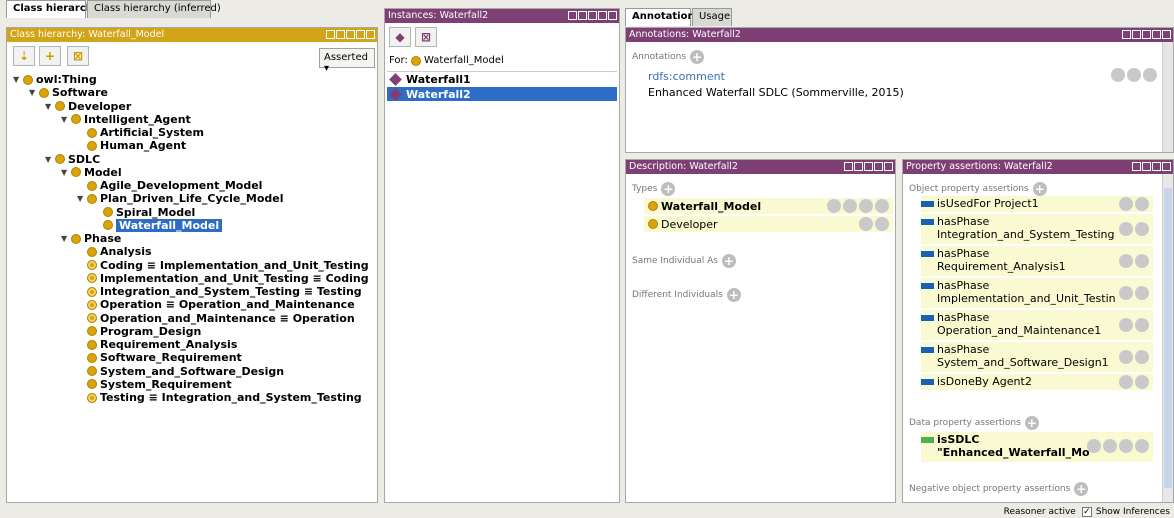 The image size is (1174, 518). Describe the element at coordinates (1037, 447) in the screenshot. I see `data-property-item: isSDLC "Enhanced_Waterfall_Mo` at that location.